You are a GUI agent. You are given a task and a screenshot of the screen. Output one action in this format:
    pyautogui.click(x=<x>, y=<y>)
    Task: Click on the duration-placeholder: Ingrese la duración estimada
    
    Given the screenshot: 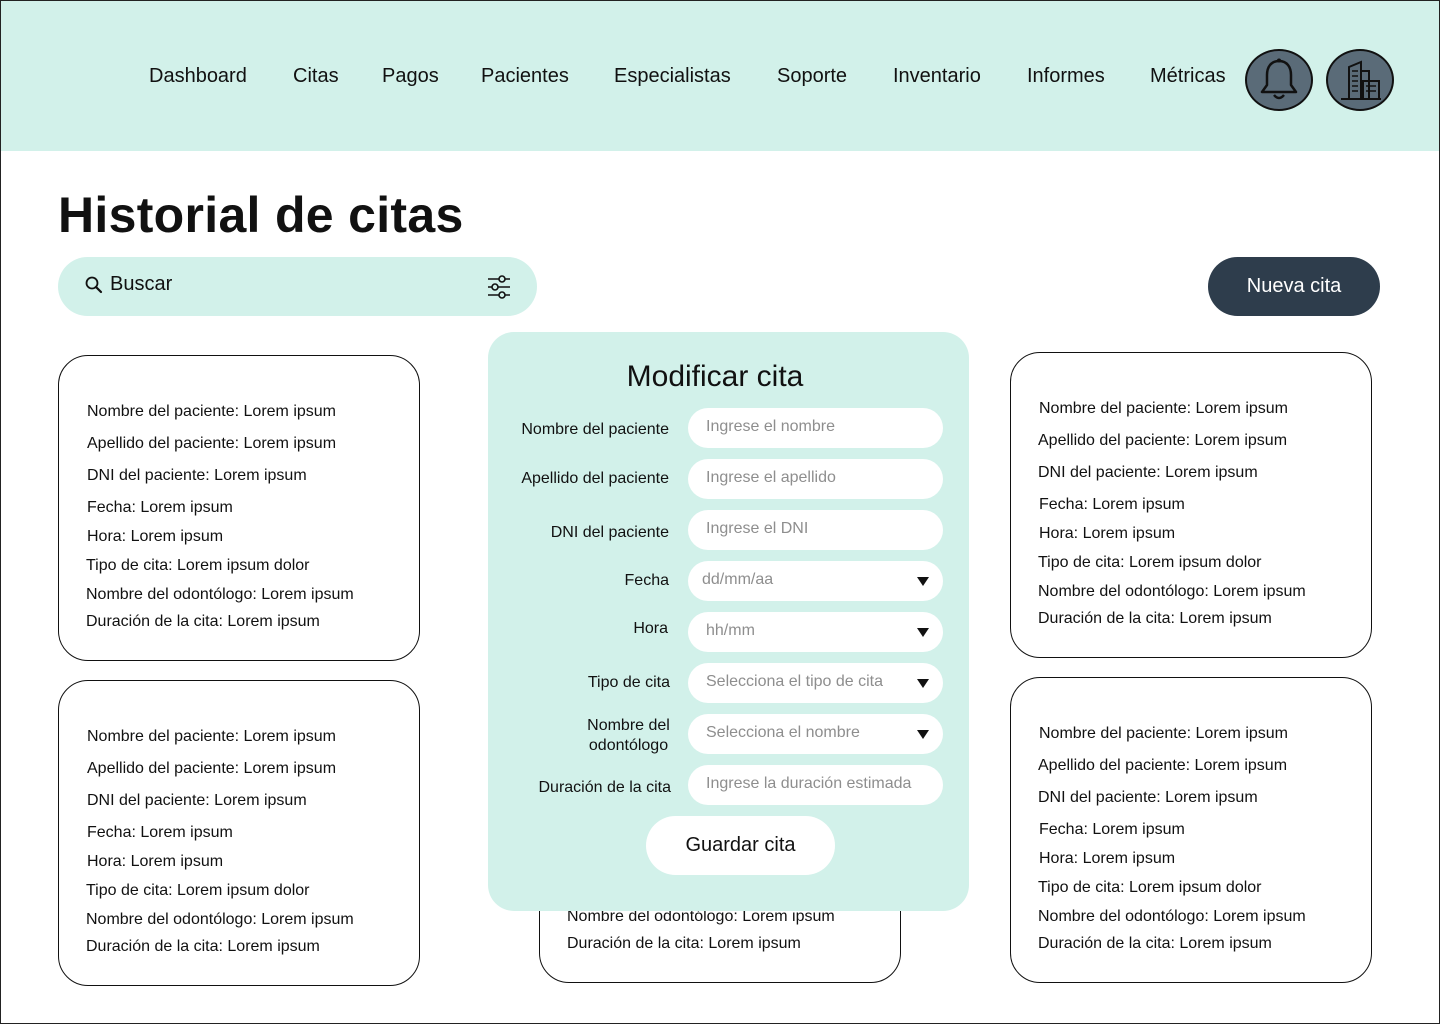 What is the action you would take?
    pyautogui.click(x=809, y=783)
    